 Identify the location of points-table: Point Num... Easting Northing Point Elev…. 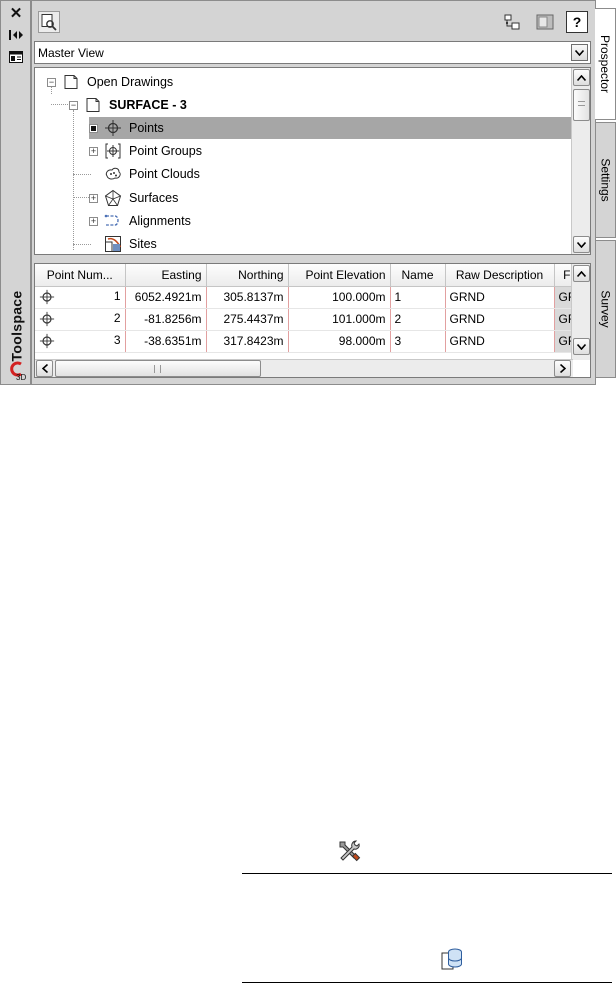
(312, 320).